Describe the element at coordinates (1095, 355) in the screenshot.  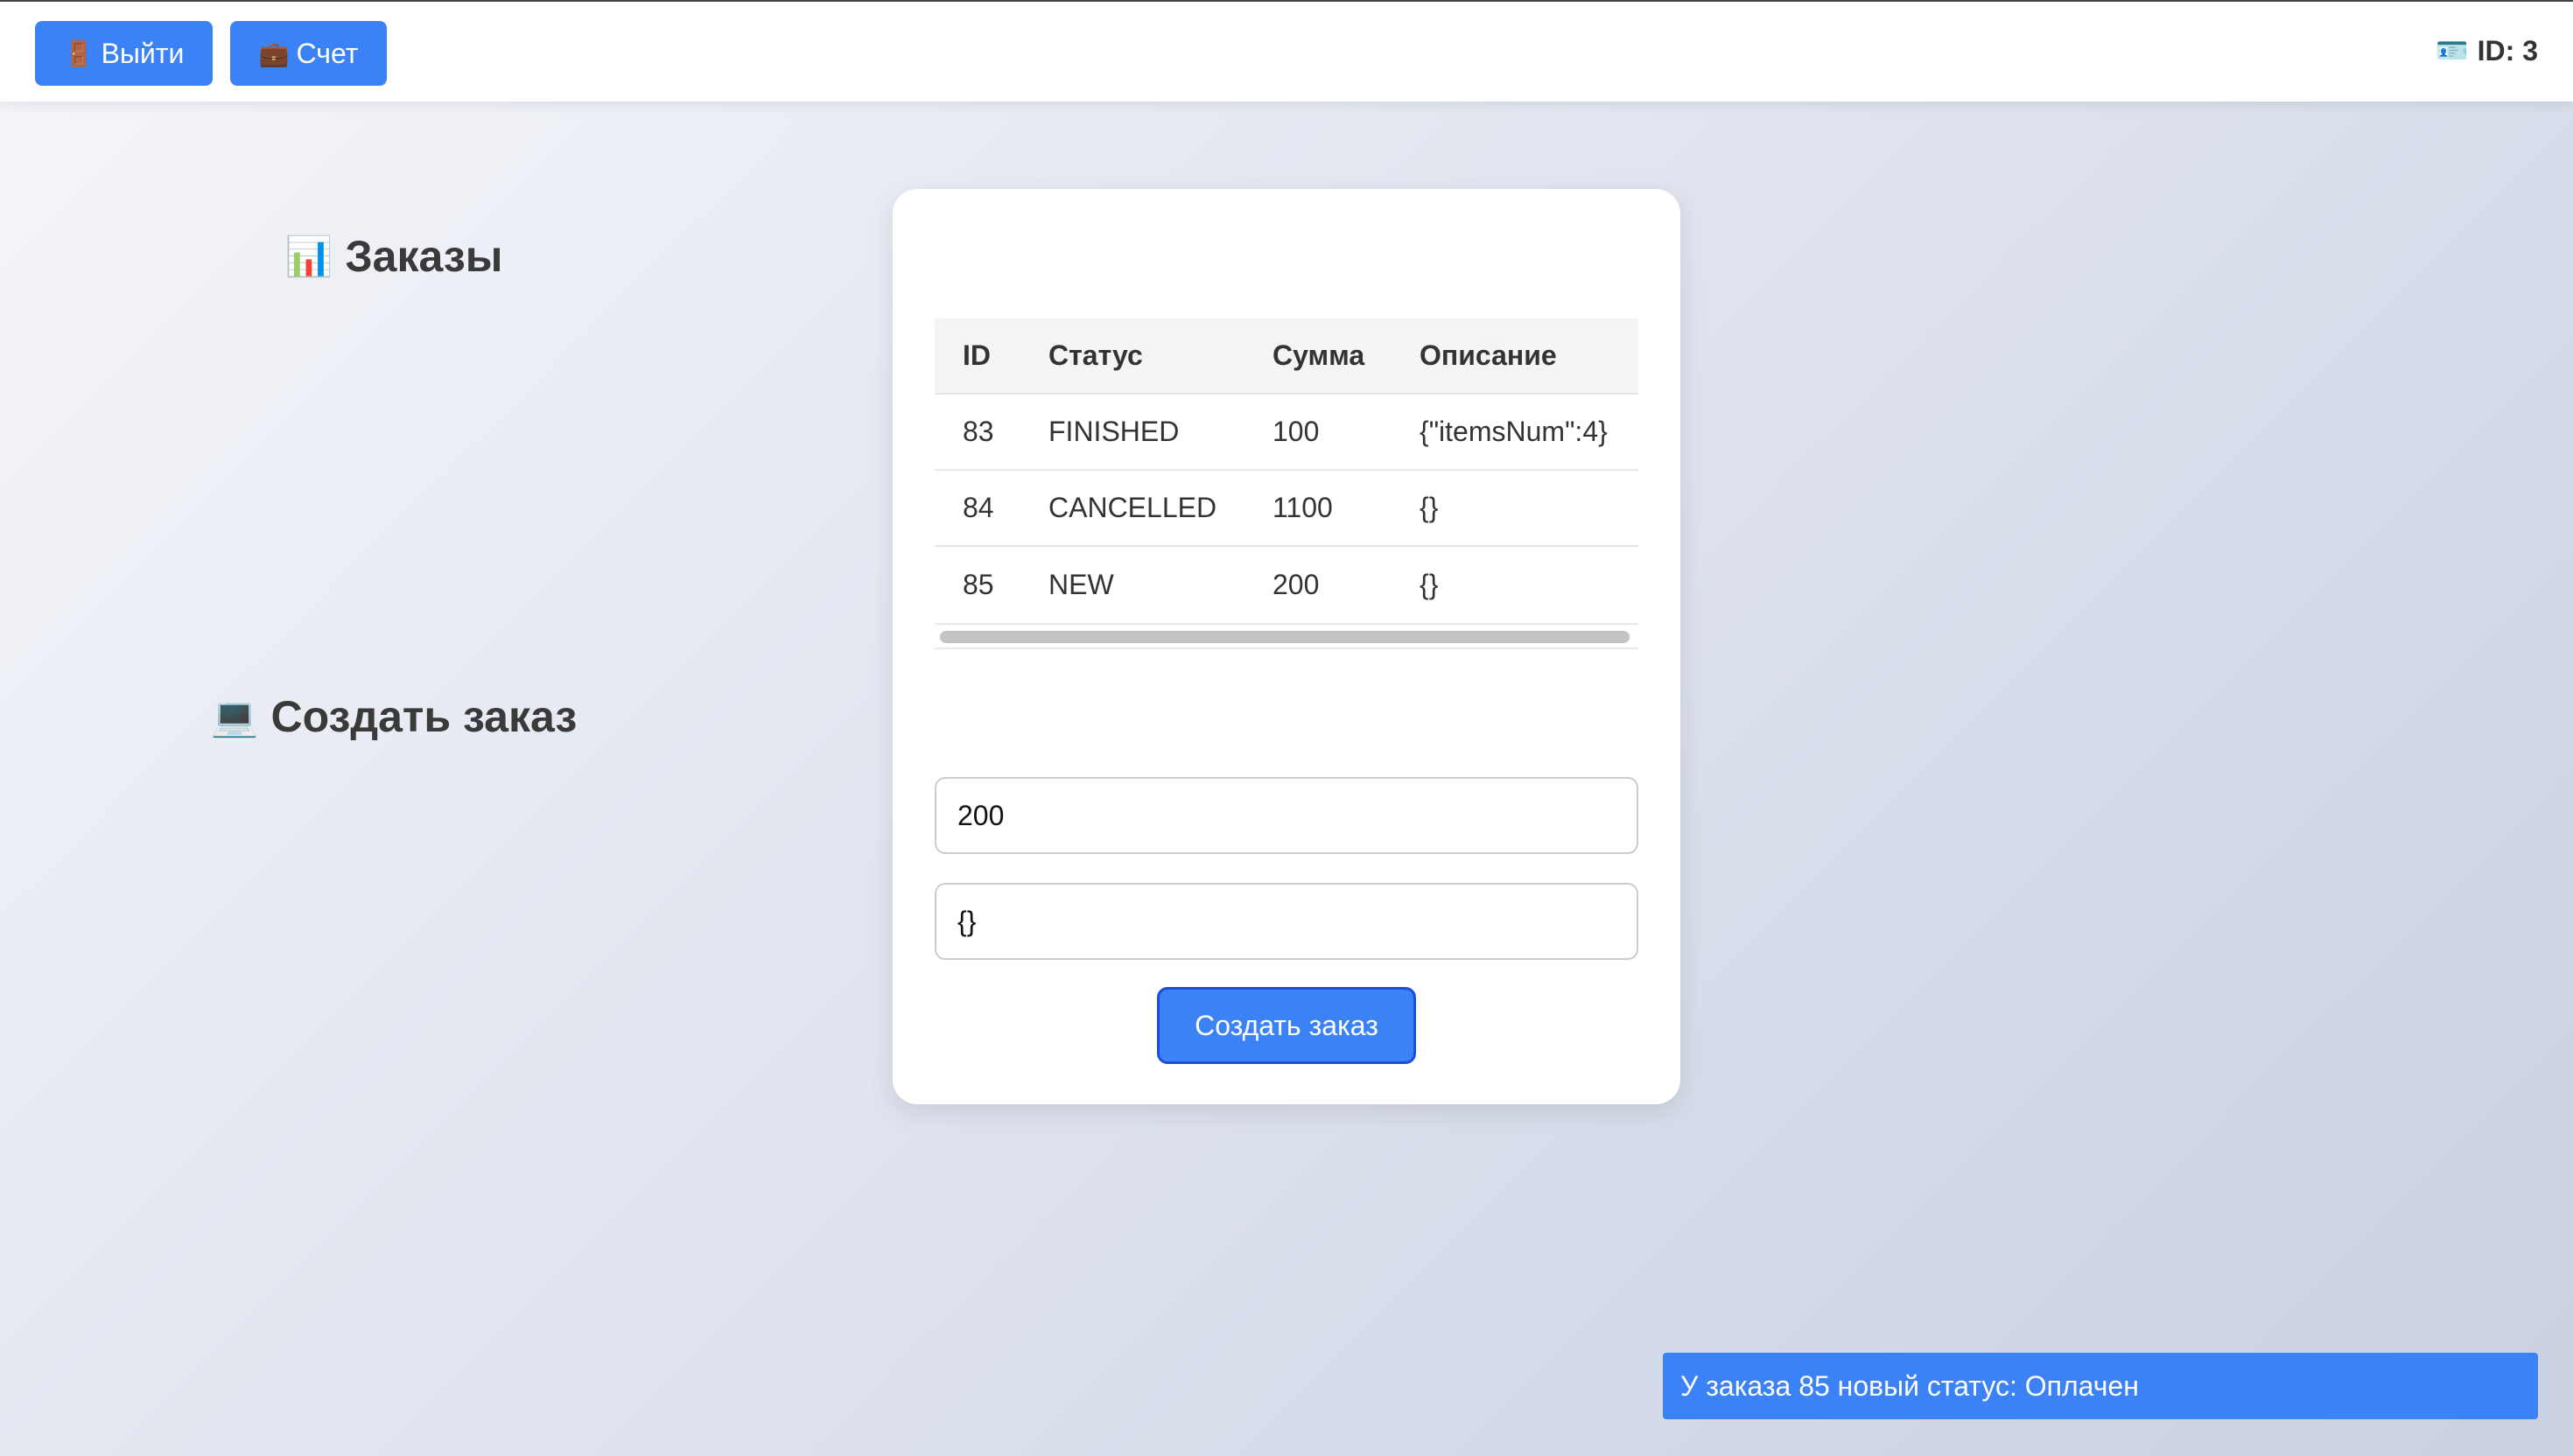
I see `column-header-status: Статус` at that location.